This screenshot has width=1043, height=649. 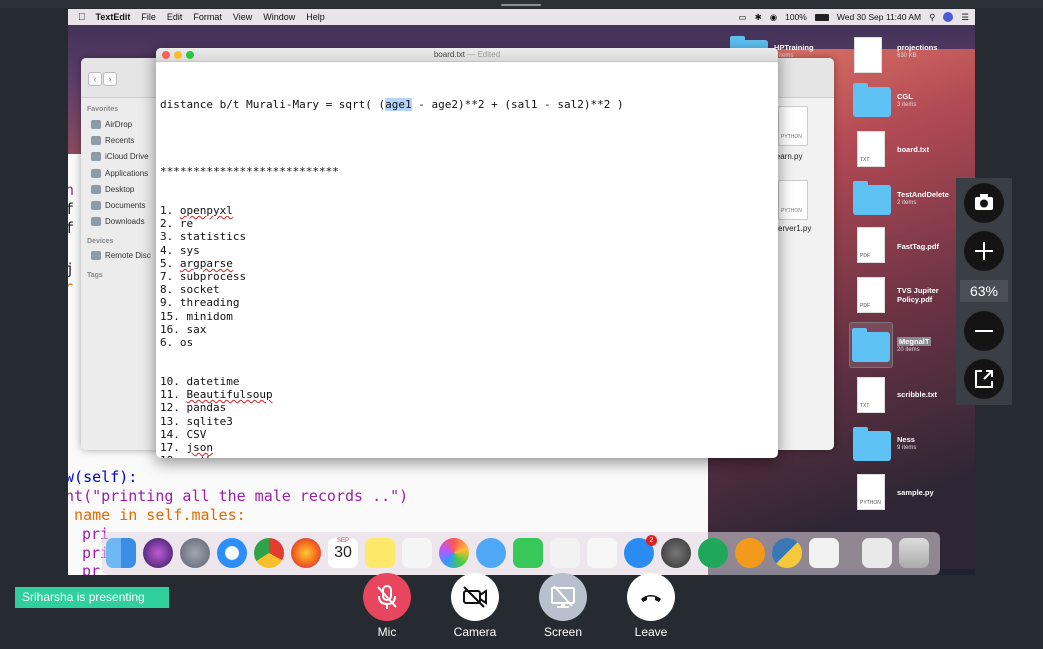 I want to click on python-icon, so click(x=787, y=553).